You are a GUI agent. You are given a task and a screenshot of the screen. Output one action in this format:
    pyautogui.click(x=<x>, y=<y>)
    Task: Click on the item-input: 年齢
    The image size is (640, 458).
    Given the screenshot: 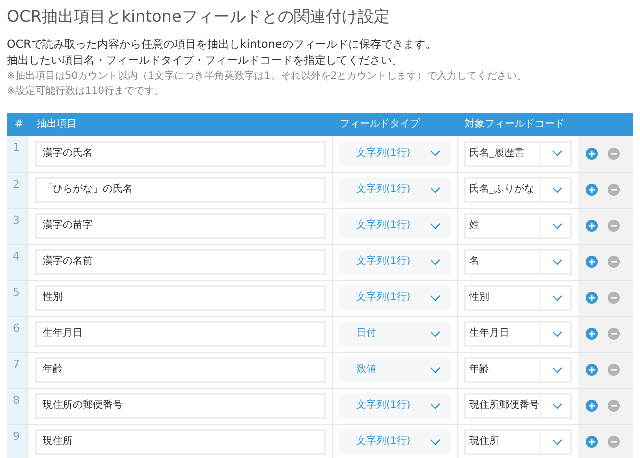 What is the action you would take?
    pyautogui.click(x=180, y=370)
    